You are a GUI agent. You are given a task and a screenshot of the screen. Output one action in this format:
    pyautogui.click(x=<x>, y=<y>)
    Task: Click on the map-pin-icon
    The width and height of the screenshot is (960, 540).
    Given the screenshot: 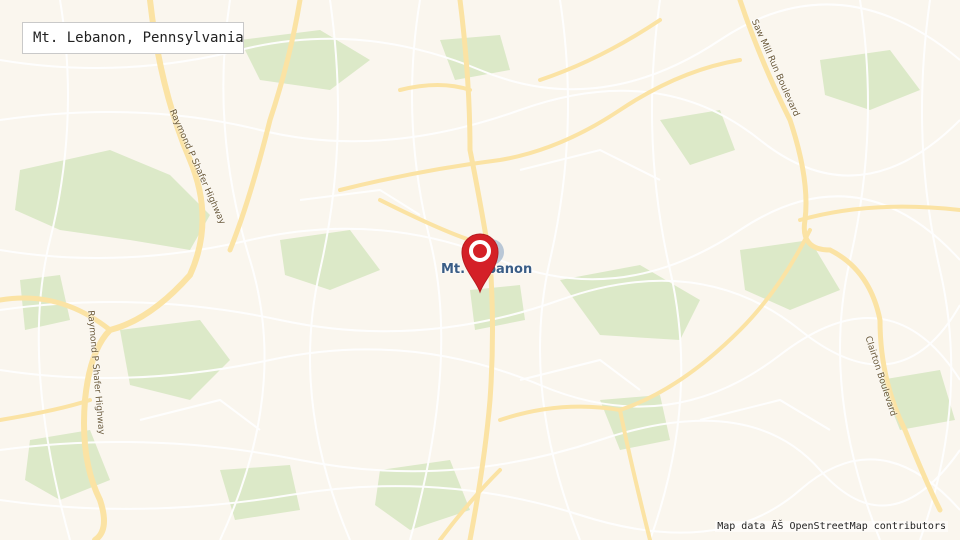 What is the action you would take?
    pyautogui.click(x=480, y=261)
    